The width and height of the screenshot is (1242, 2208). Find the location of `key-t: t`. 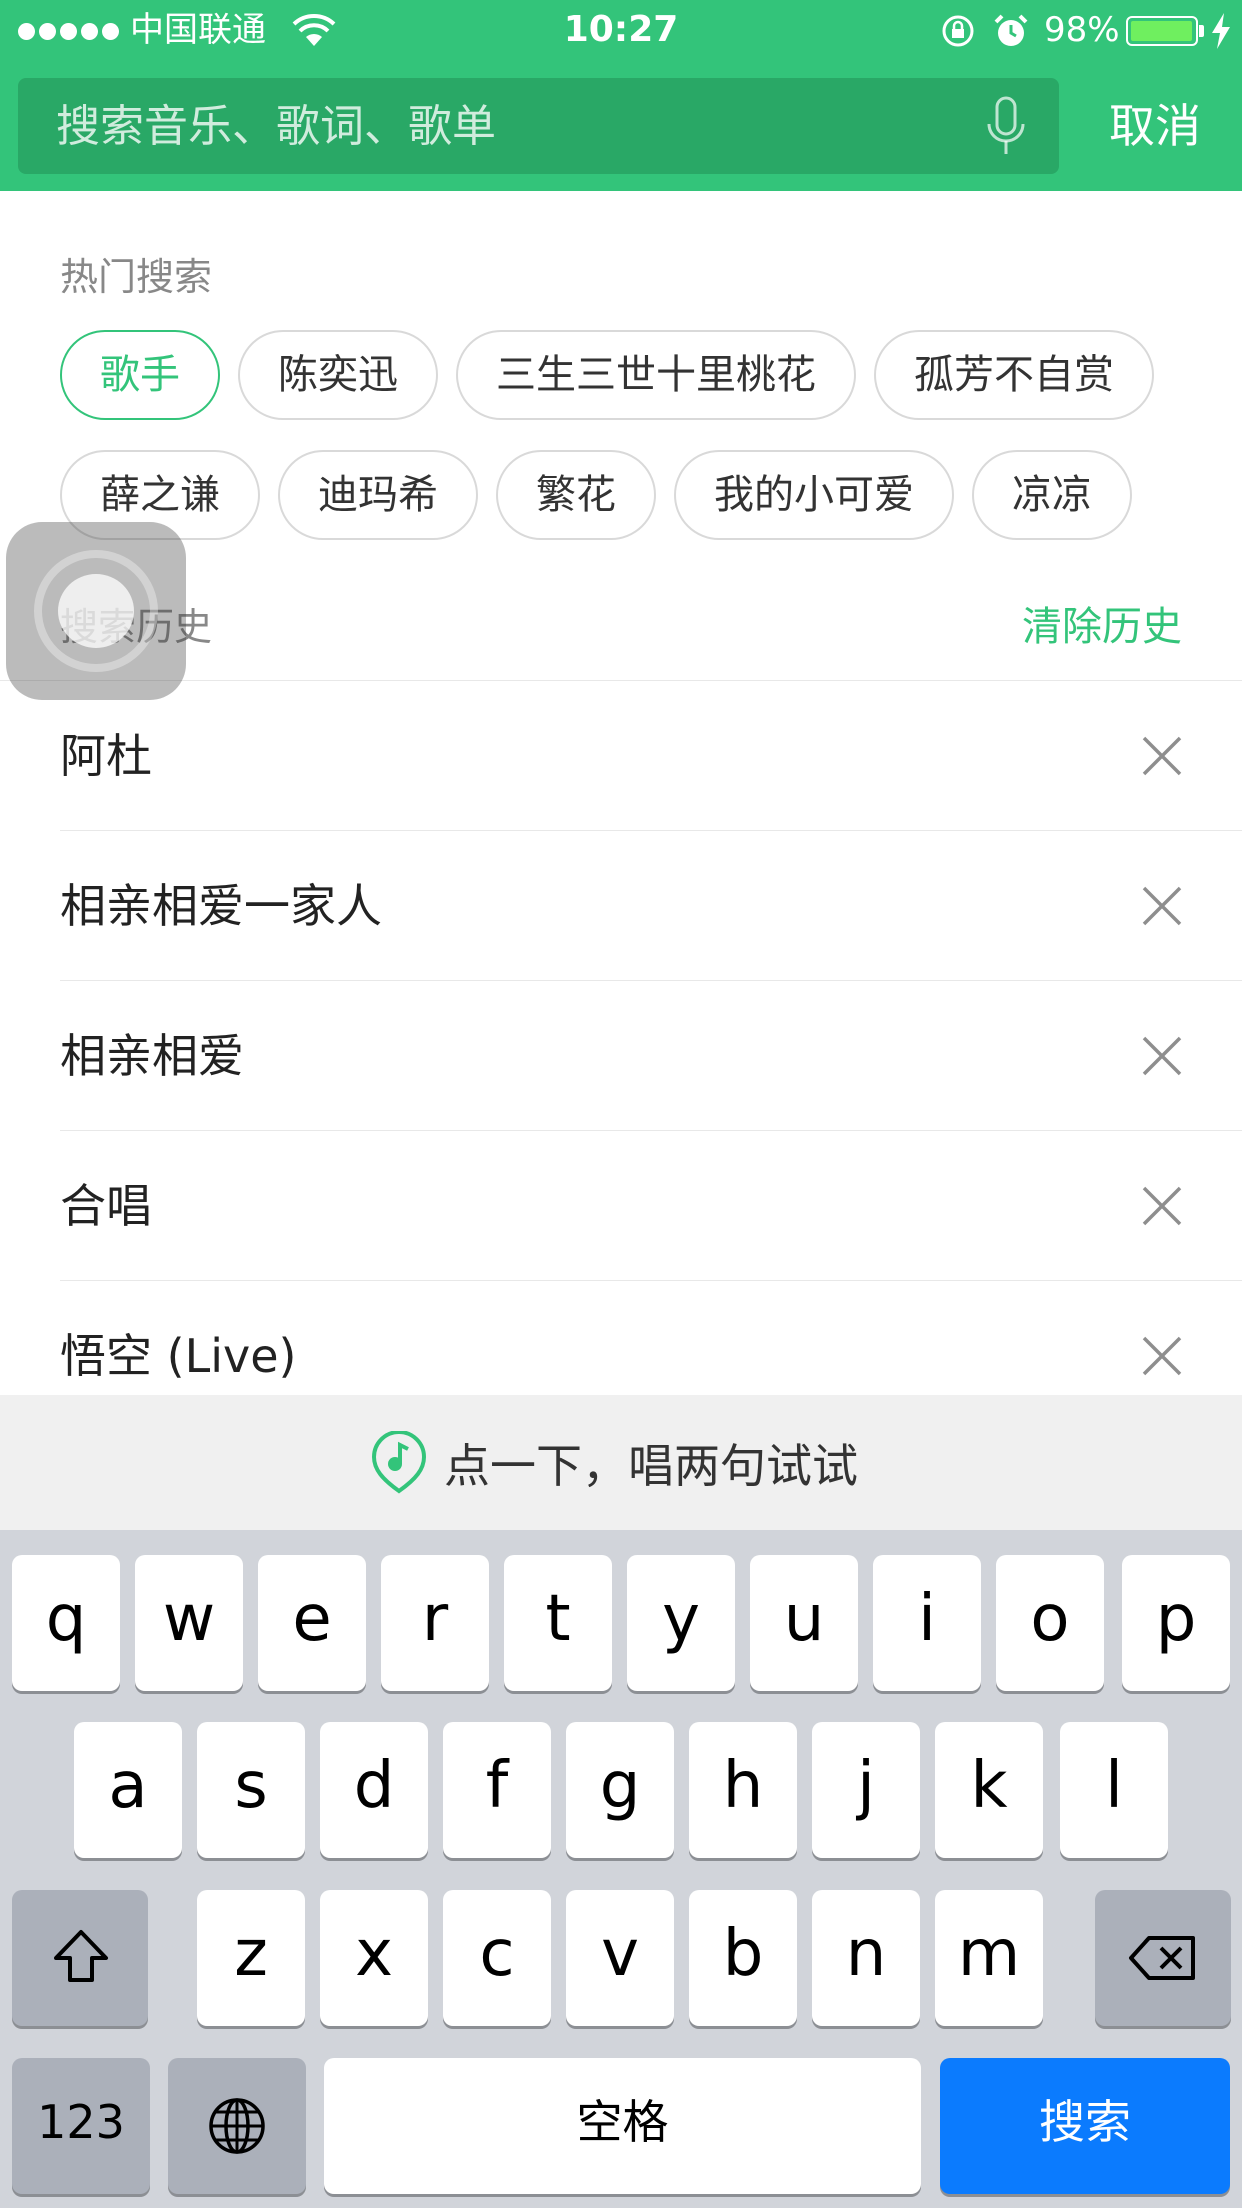

key-t: t is located at coordinates (558, 1623).